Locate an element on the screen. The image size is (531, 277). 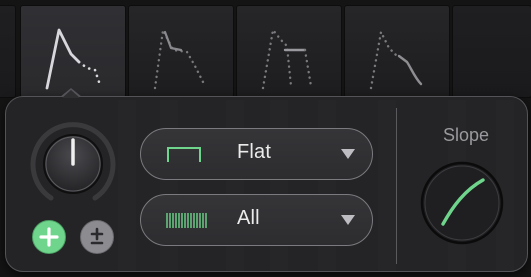
add-button is located at coordinates (49, 237).